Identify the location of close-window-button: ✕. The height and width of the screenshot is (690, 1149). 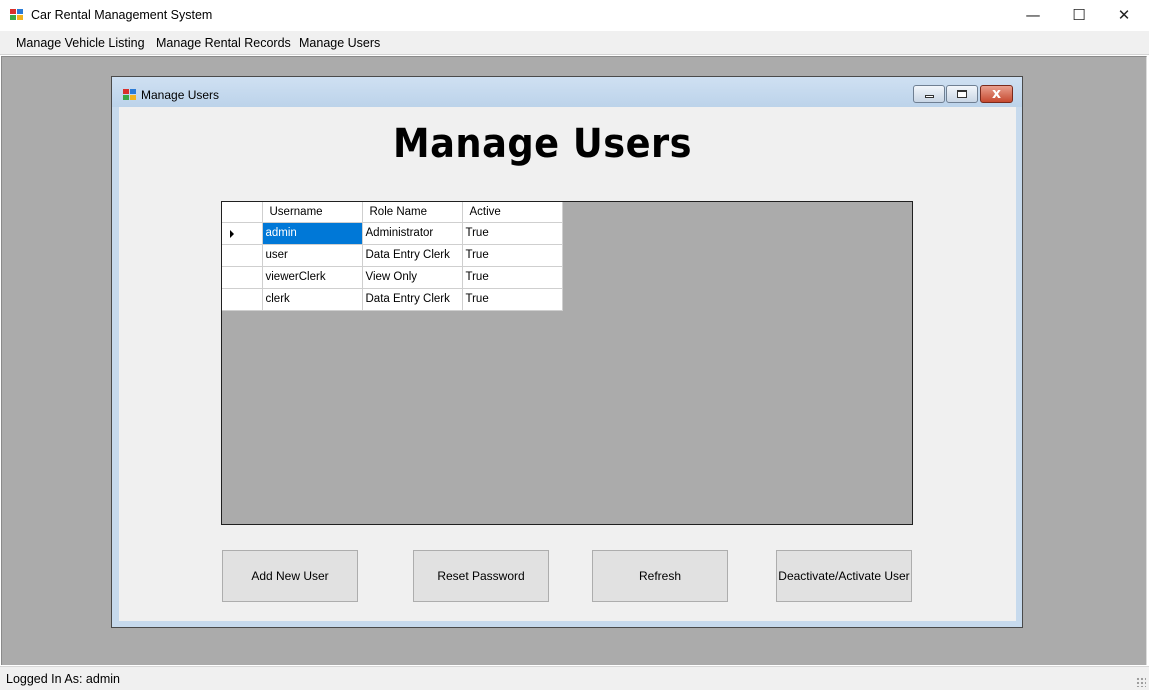
(1124, 15).